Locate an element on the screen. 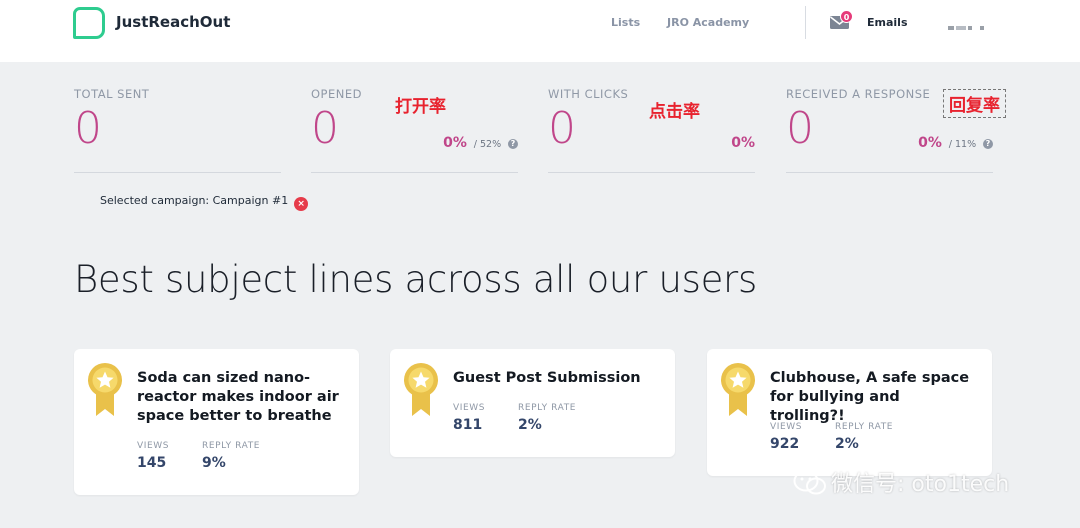  user-avatar-blurred is located at coordinates (968, 23).